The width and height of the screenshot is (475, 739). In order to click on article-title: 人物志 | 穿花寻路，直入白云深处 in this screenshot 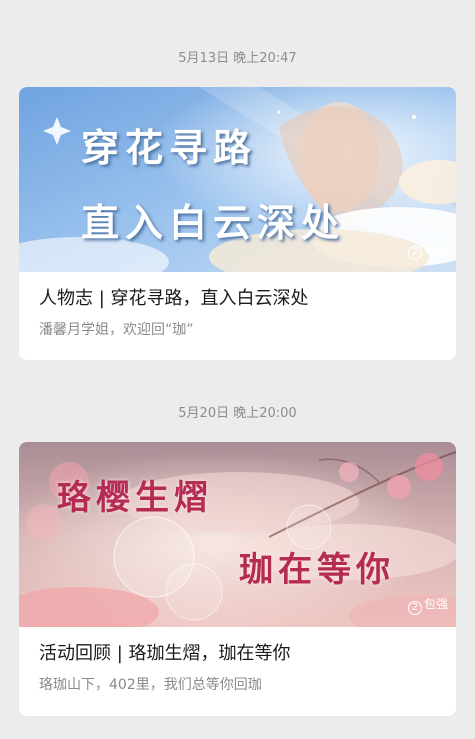, I will do `click(237, 299)`.